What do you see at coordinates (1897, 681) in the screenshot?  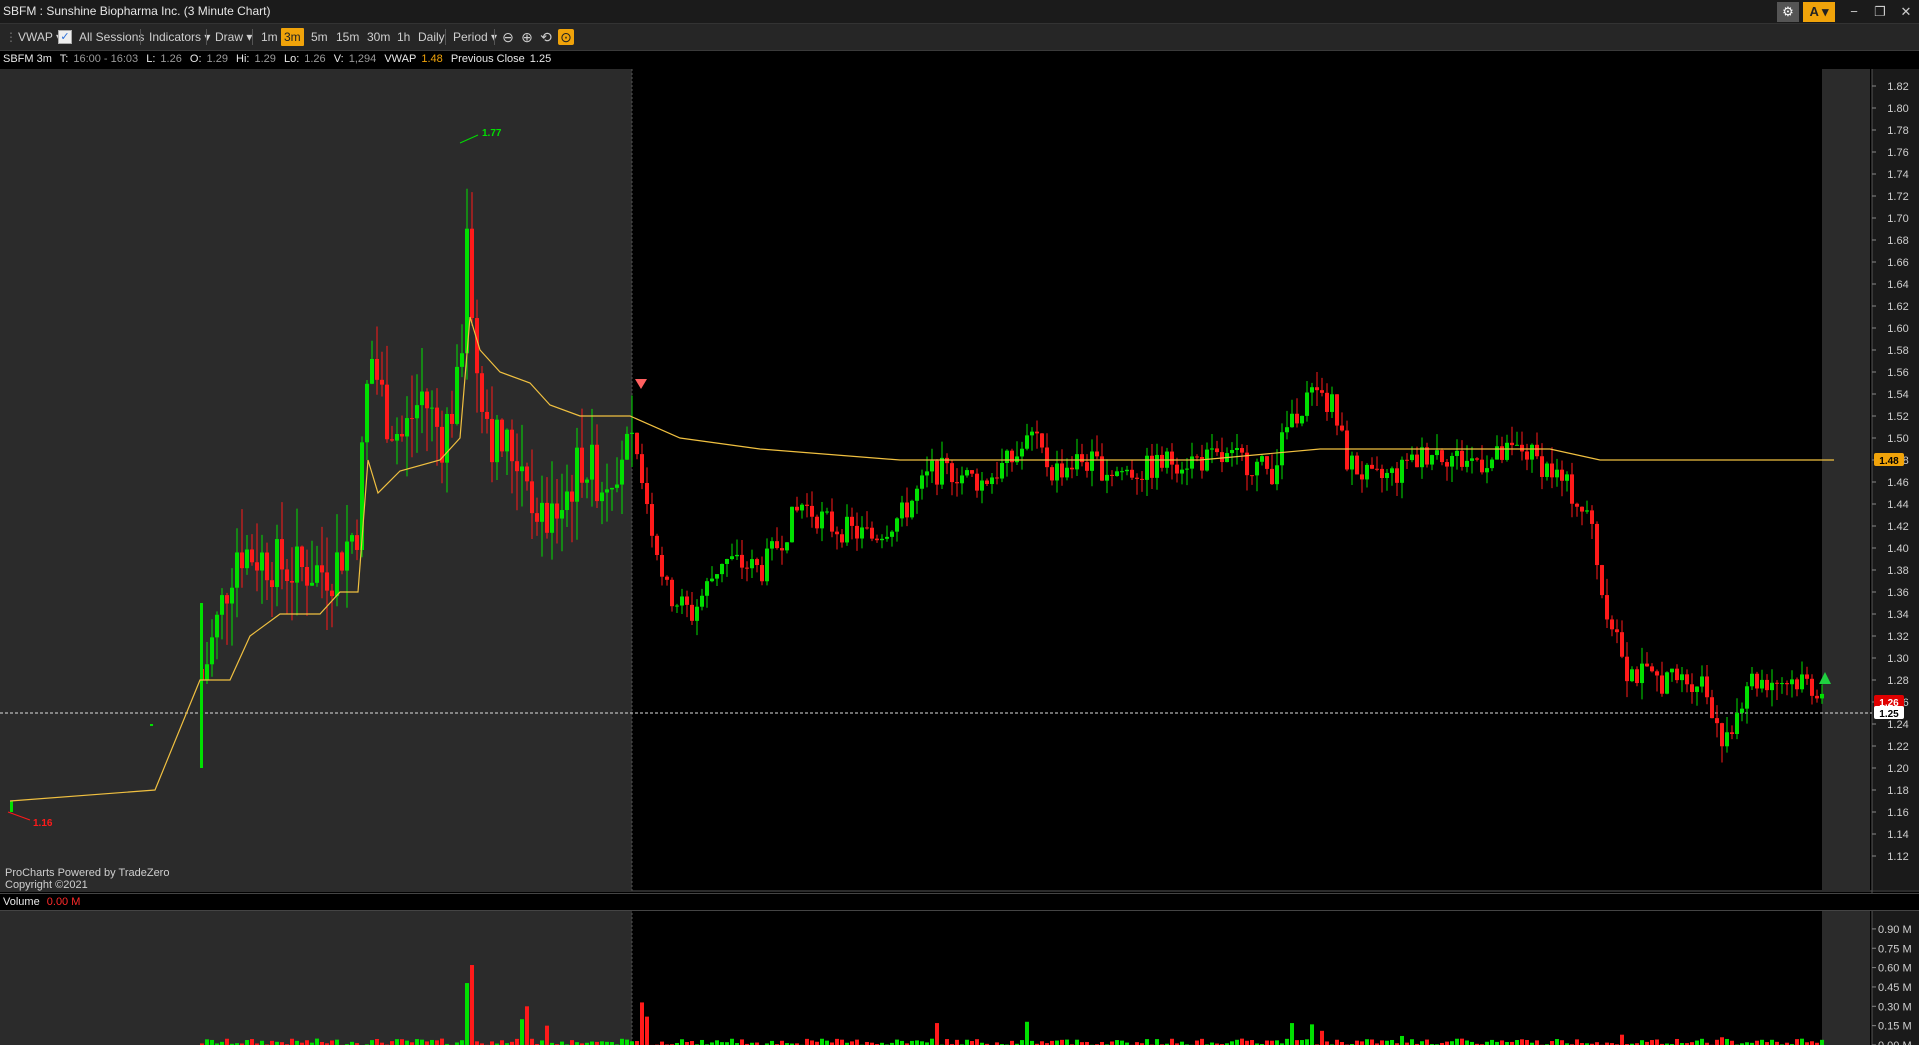 I see `price-tick-label: 1.28` at bounding box center [1897, 681].